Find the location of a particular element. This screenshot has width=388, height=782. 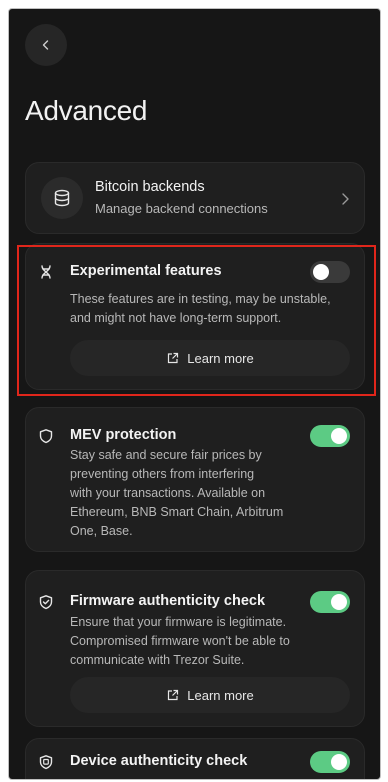

page-title: Advanced is located at coordinates (86, 110).